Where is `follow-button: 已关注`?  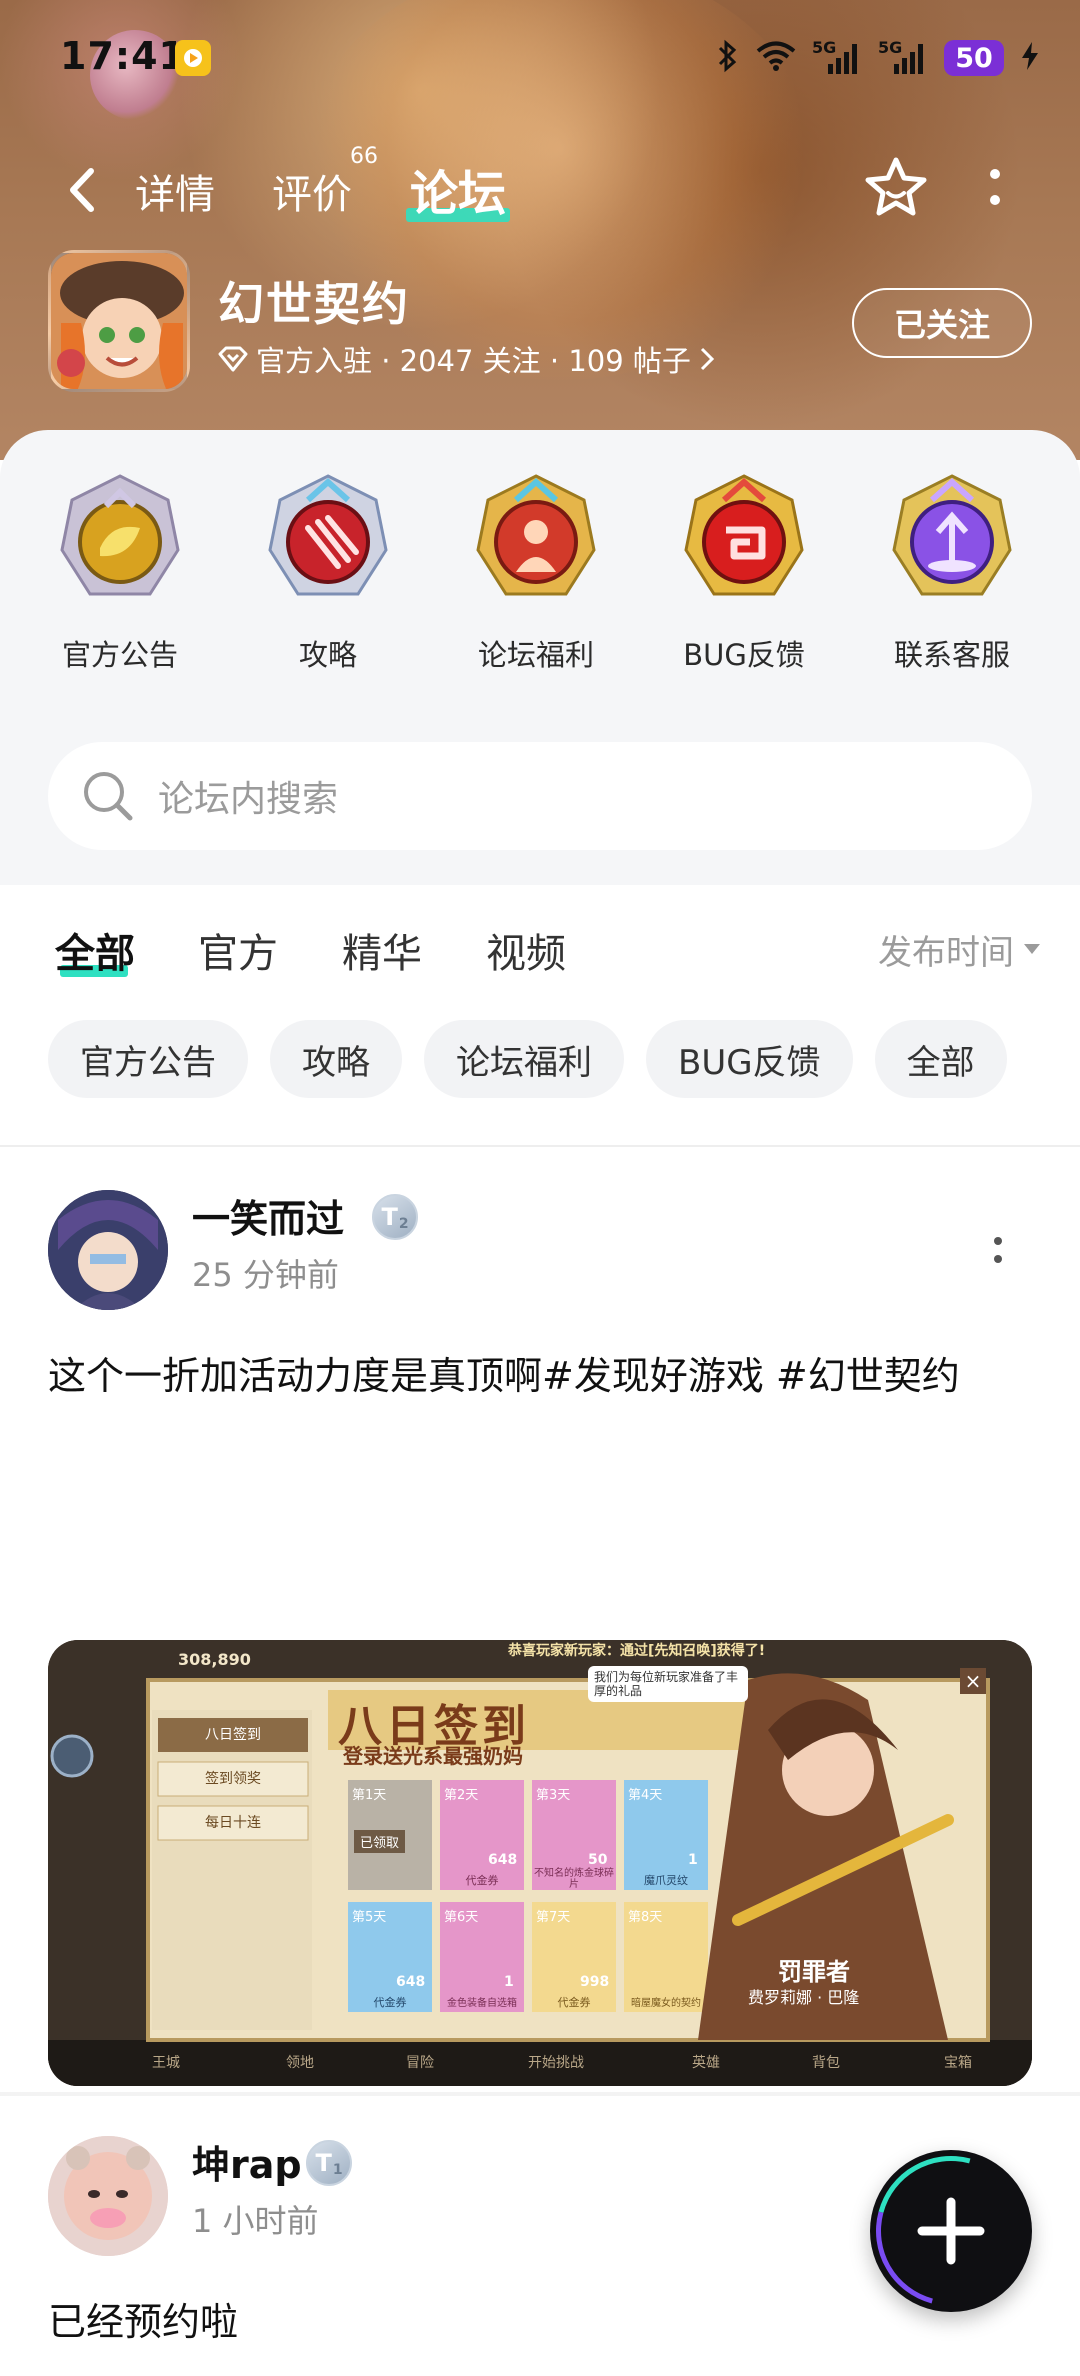
follow-button: 已关注 is located at coordinates (942, 323).